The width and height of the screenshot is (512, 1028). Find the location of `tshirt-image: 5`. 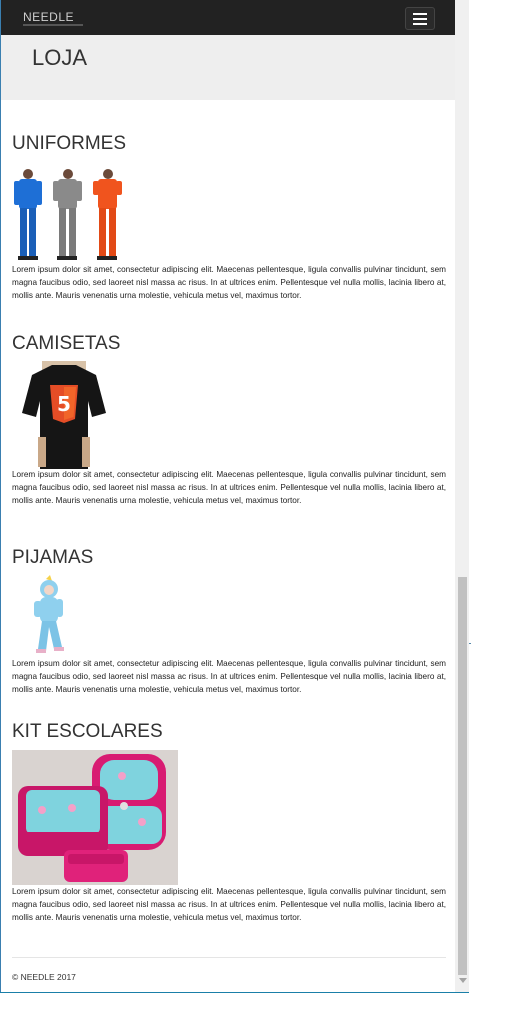

tshirt-image: 5 is located at coordinates (233, 415).